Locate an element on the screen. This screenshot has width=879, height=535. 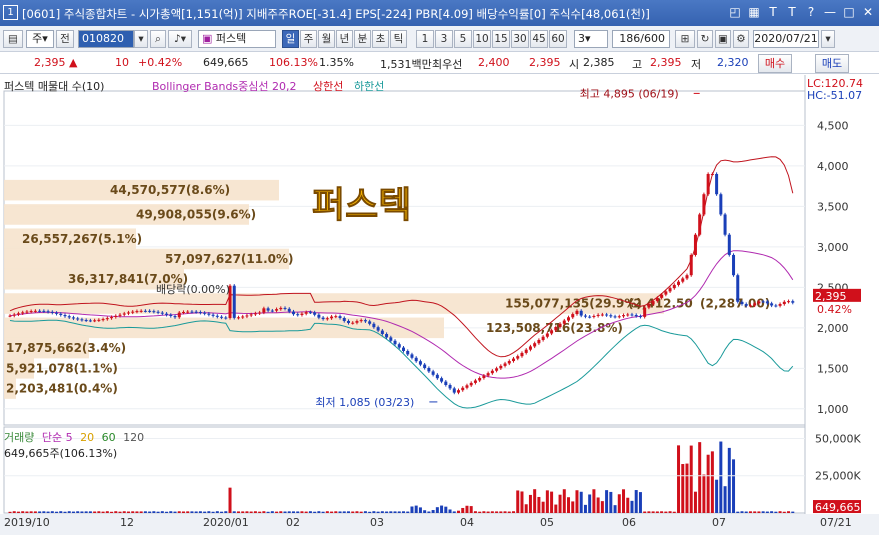
help-icon: ? is located at coordinates (811, 12).